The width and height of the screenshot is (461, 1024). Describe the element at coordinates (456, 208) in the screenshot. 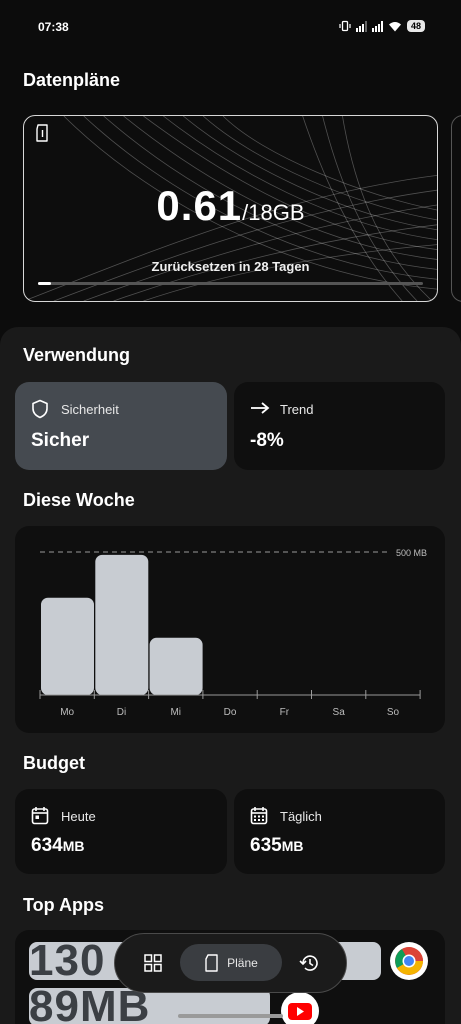

I see `next-plan-card` at that location.